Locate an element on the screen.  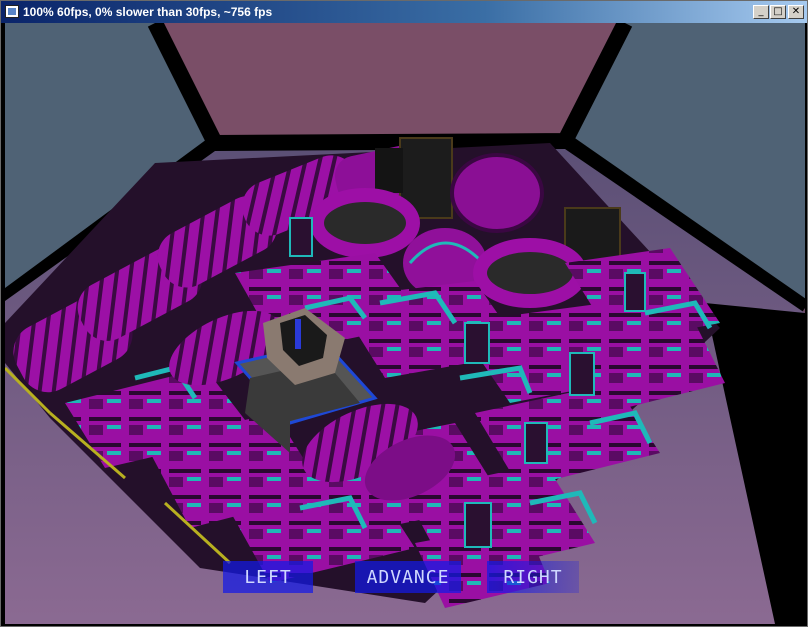
left-button: LEFT is located at coordinates (268, 577).